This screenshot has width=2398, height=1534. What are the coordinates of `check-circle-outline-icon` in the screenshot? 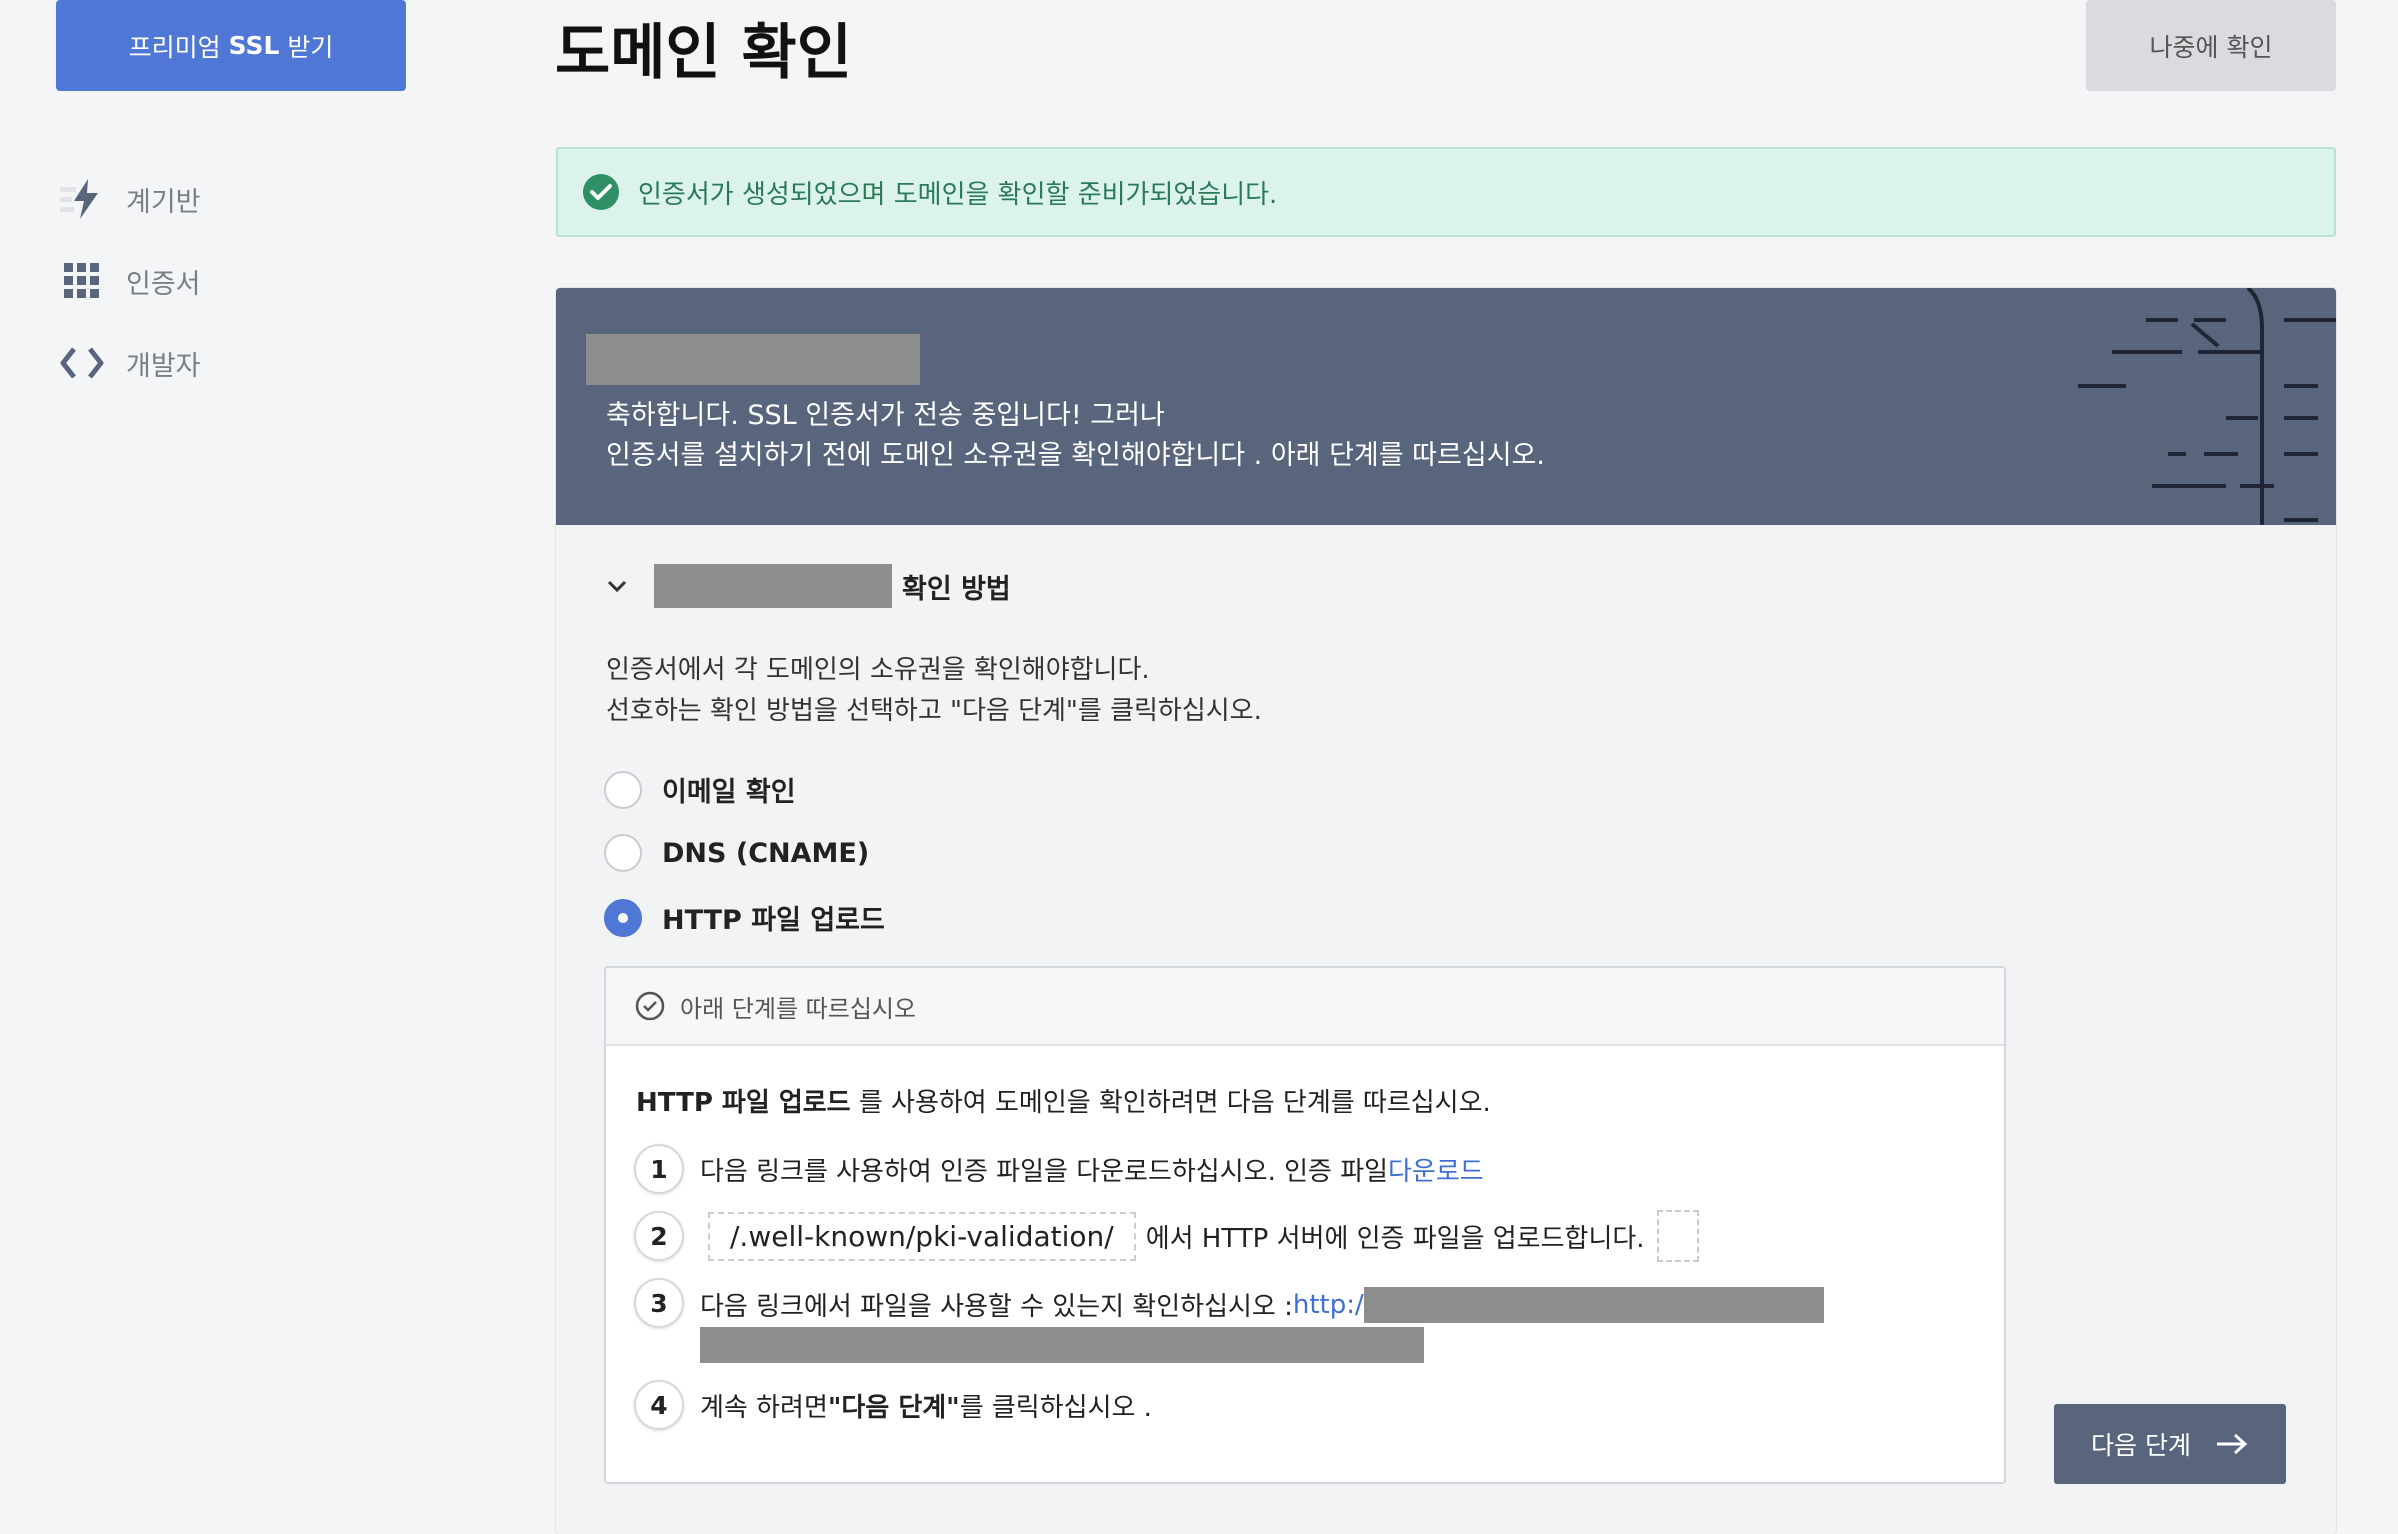 It's located at (650, 1006).